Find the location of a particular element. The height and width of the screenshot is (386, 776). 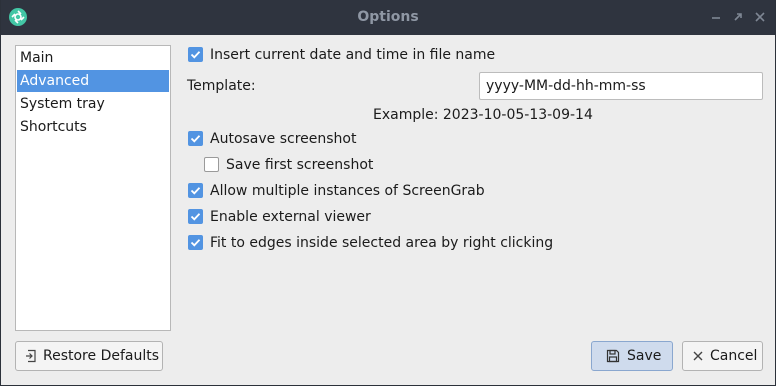

close-icon is located at coordinates (760, 17).